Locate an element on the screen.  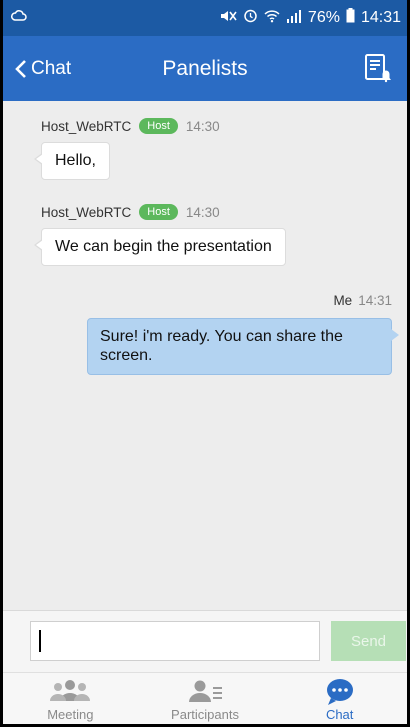
alarm-icon is located at coordinates (250, 18).